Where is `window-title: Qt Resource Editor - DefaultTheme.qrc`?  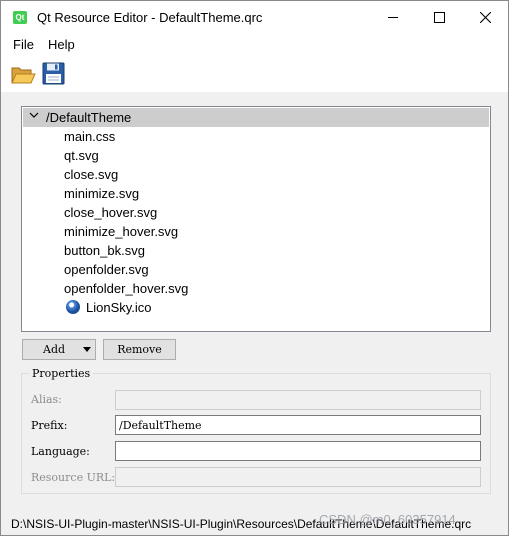 window-title: Qt Resource Editor - DefaultTheme.qrc is located at coordinates (150, 17).